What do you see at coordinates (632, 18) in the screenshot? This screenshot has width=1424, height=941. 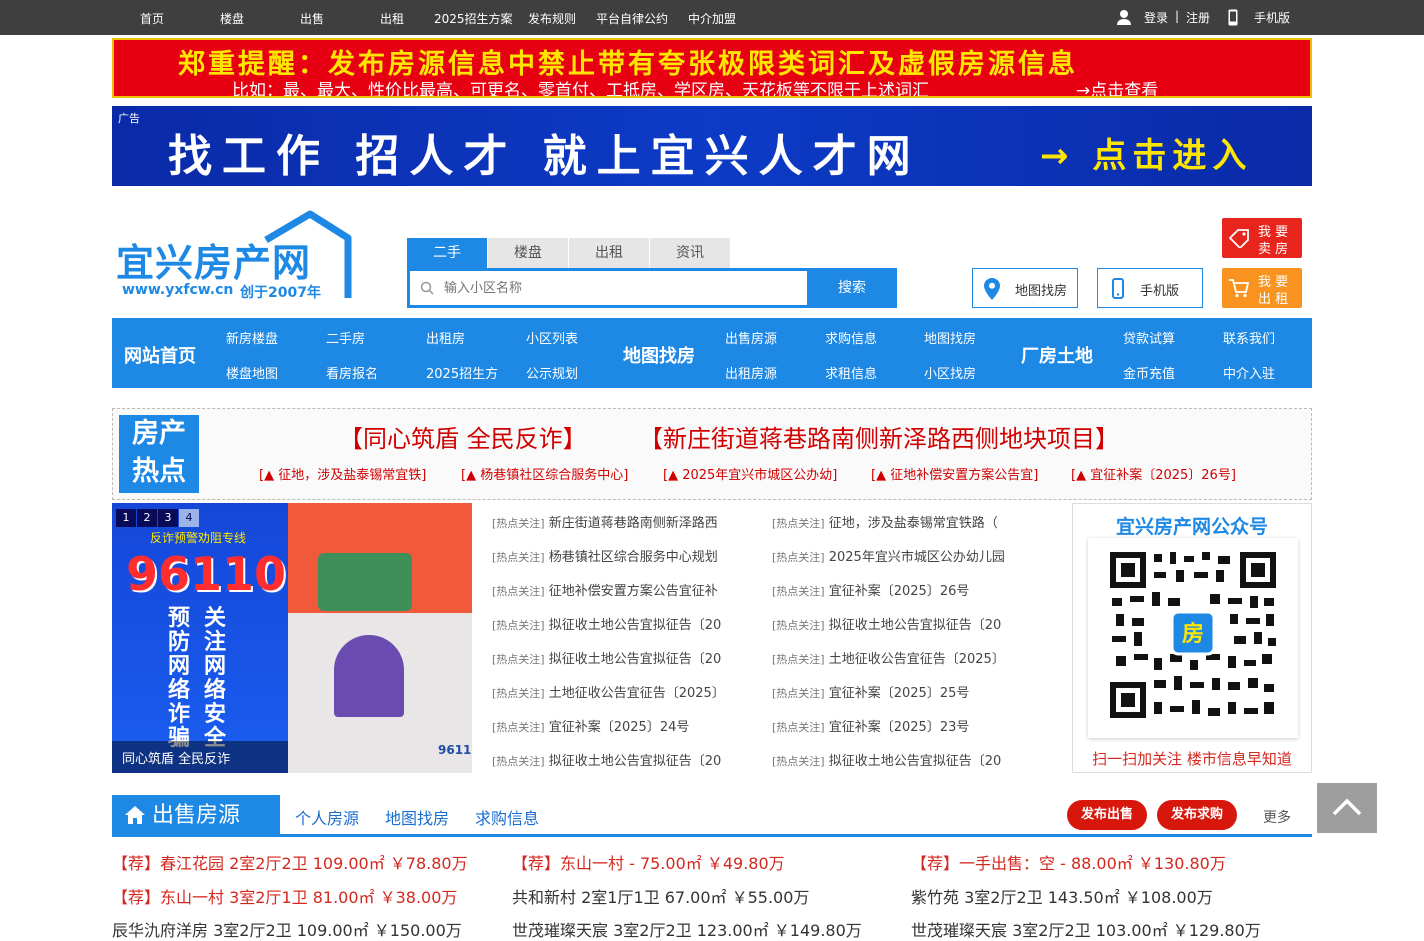 I see `top-nav-convention: 平台自律公约` at bounding box center [632, 18].